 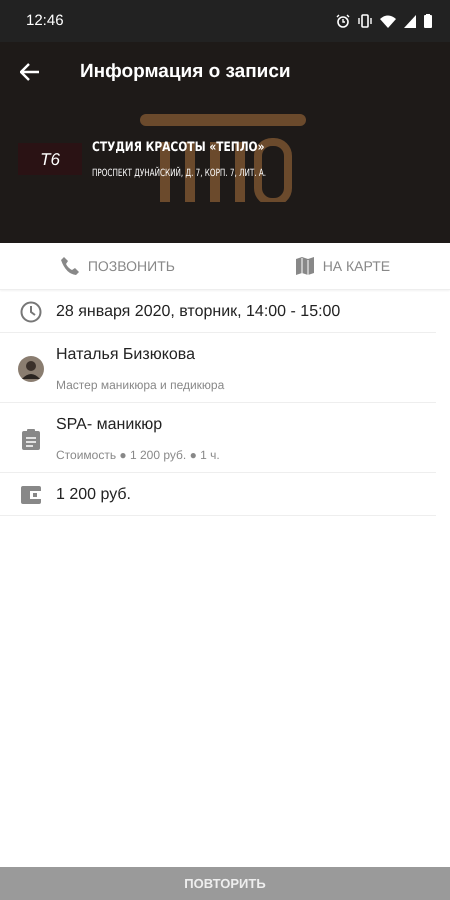 I want to click on status-time: 12:46, so click(x=45, y=20).